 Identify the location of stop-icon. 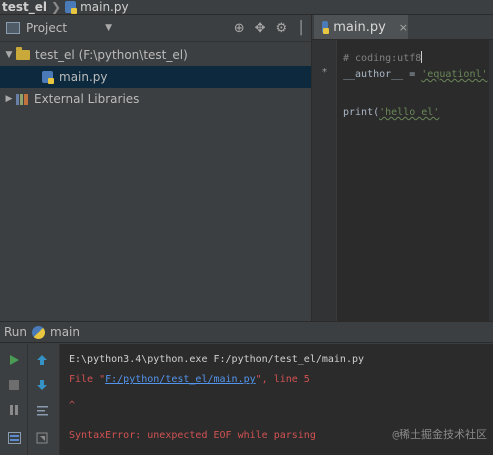
(14, 385).